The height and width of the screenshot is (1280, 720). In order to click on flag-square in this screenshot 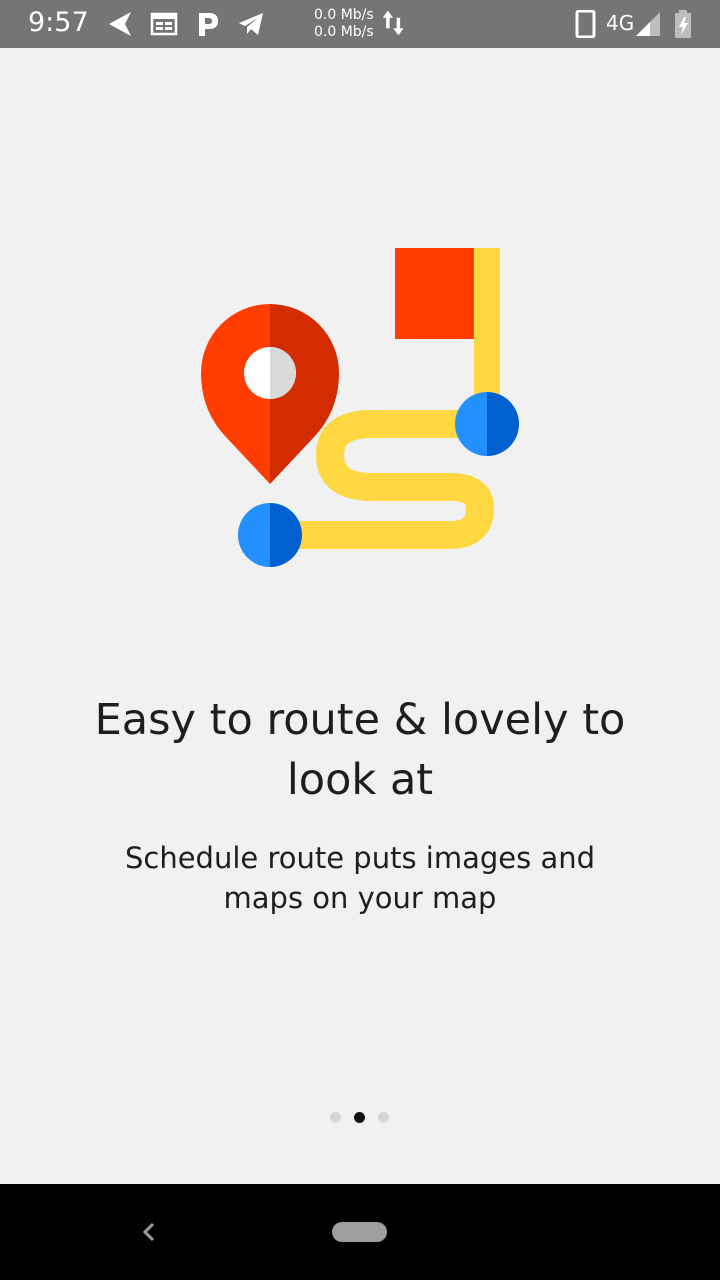, I will do `click(434, 293)`.